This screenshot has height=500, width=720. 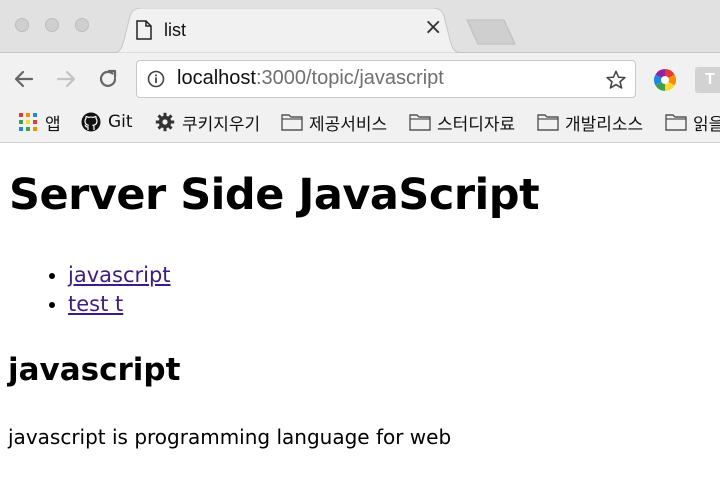 I want to click on bookmark-cookie-clear: 쿠키지우기, so click(x=207, y=122).